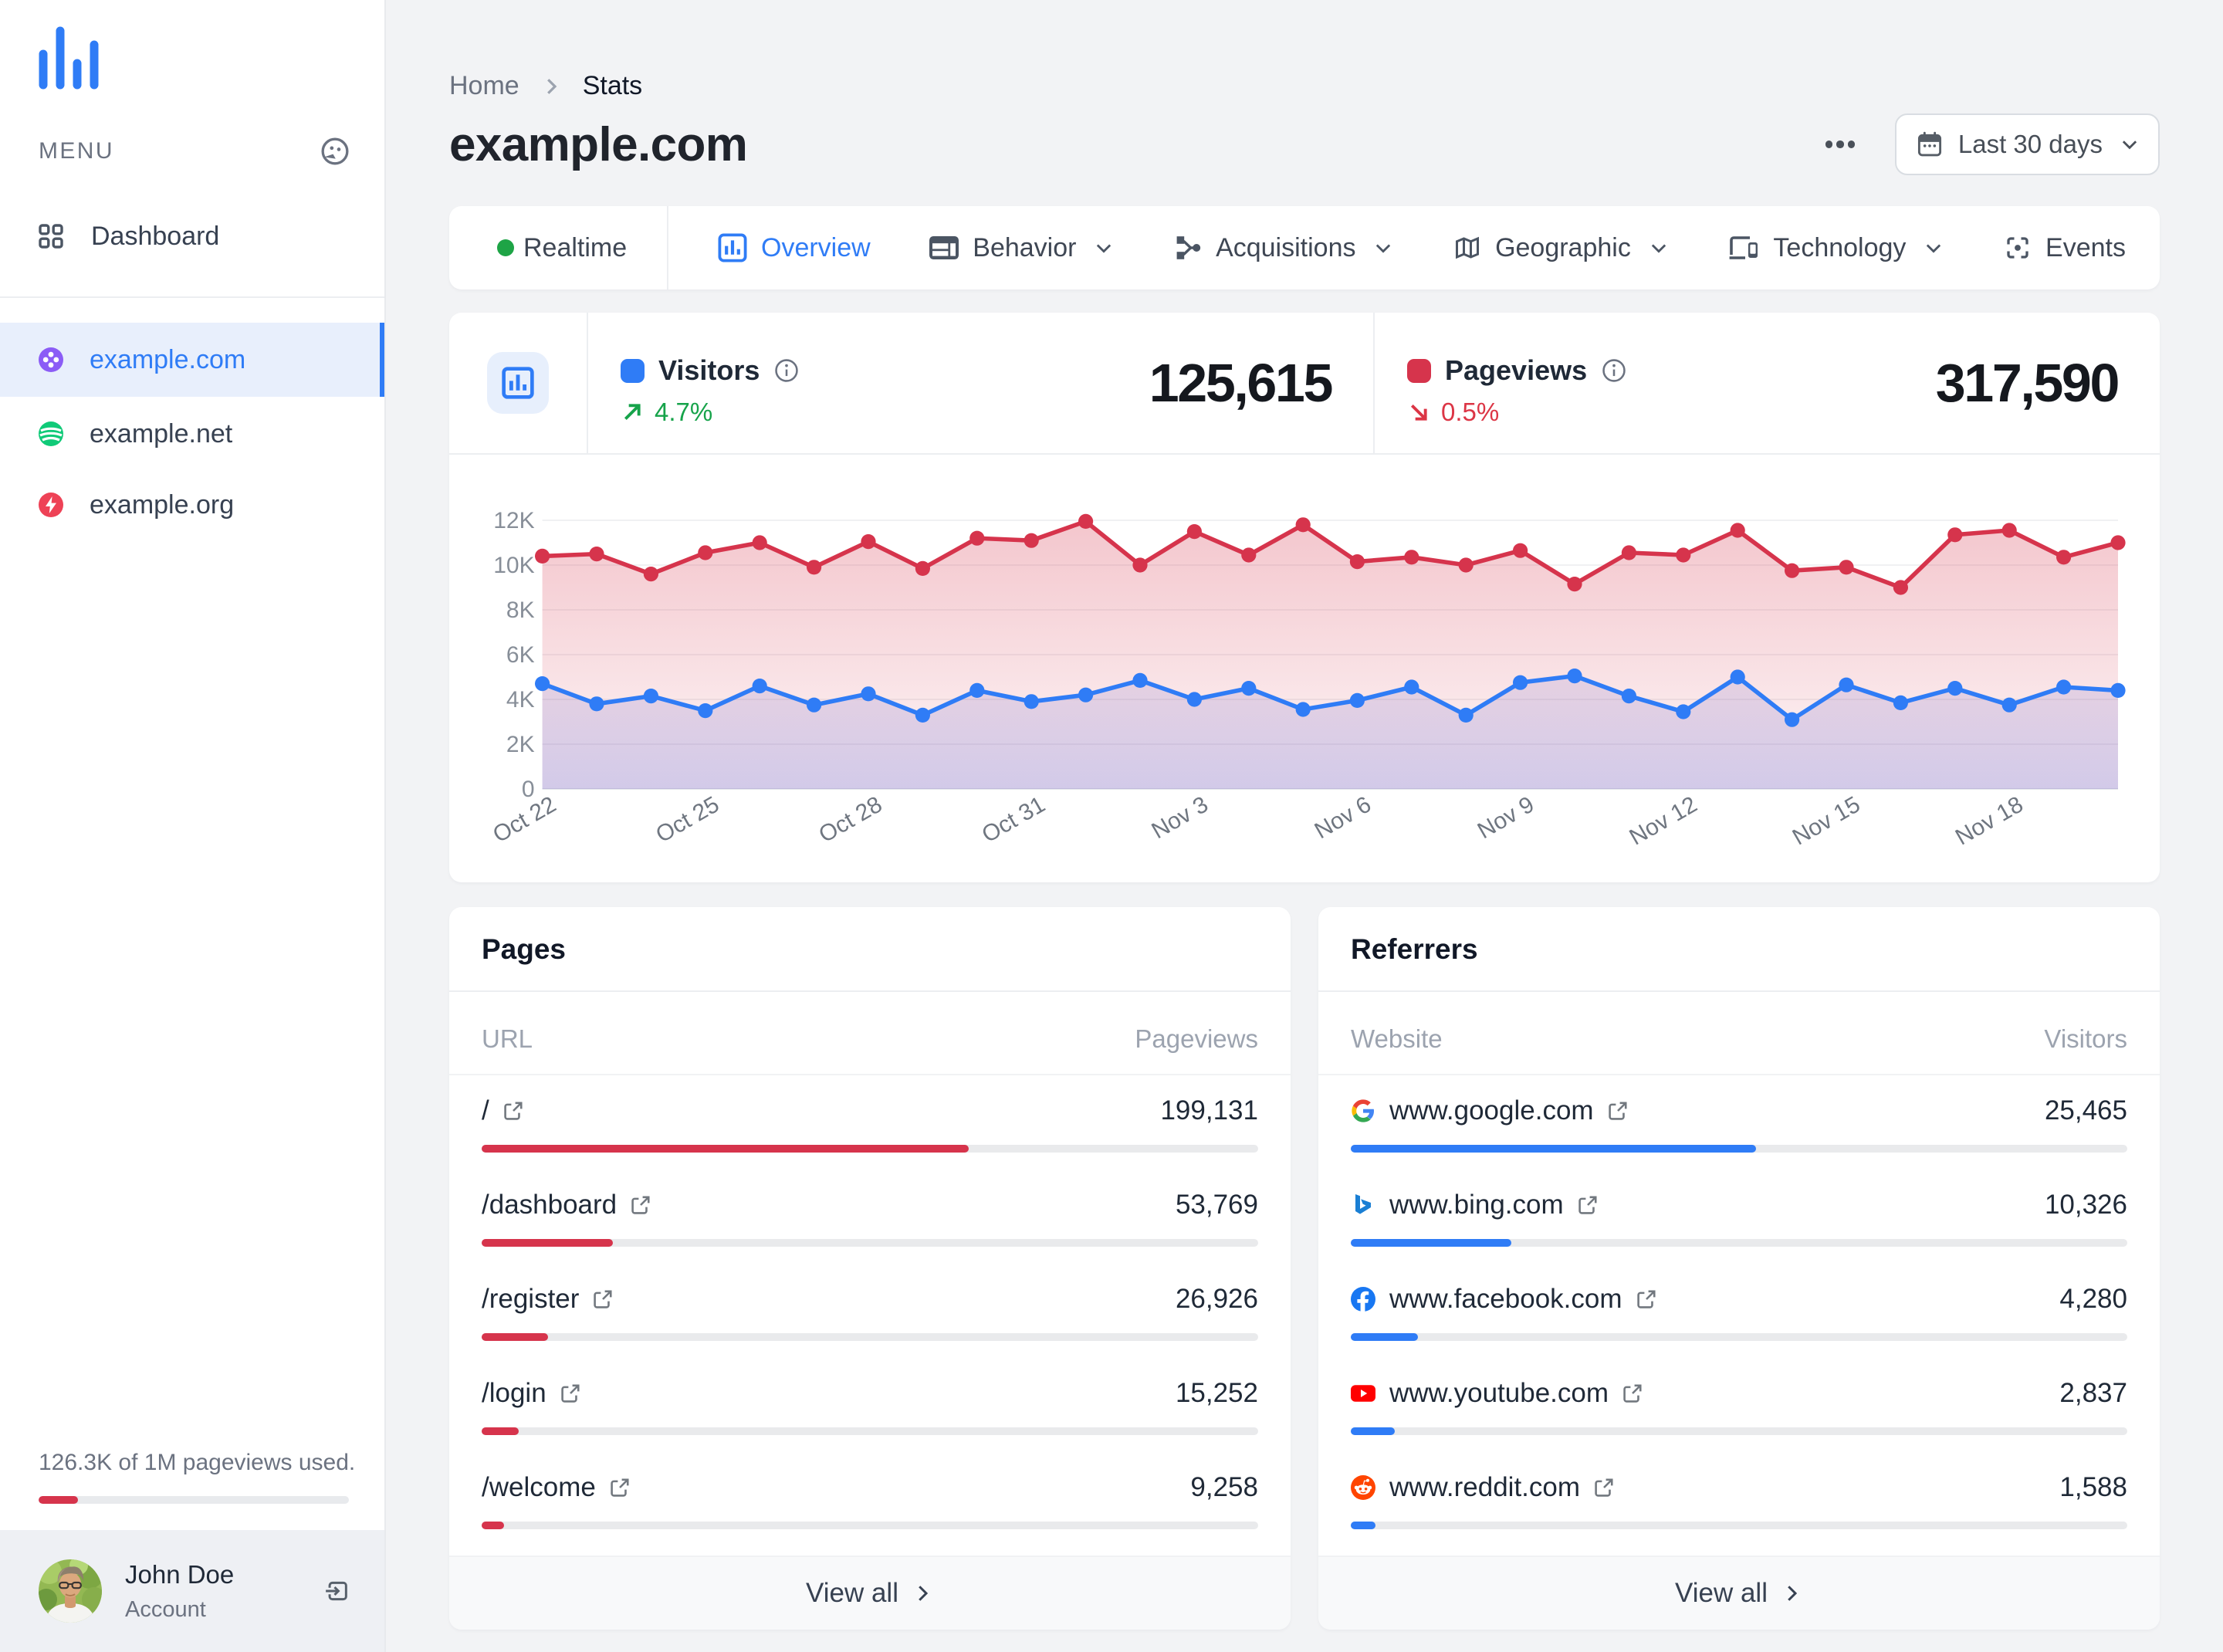  Describe the element at coordinates (520, 700) in the screenshot. I see `svg-text: 4K` at that location.